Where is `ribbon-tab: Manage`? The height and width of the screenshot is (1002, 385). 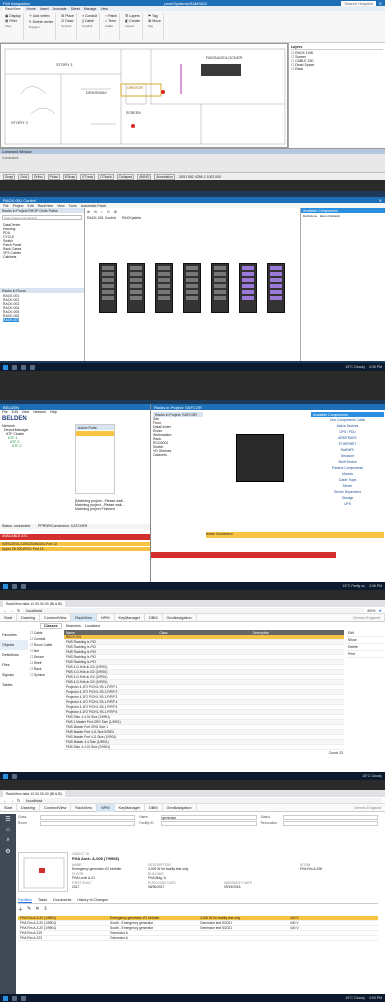 ribbon-tab: Manage is located at coordinates (90, 9).